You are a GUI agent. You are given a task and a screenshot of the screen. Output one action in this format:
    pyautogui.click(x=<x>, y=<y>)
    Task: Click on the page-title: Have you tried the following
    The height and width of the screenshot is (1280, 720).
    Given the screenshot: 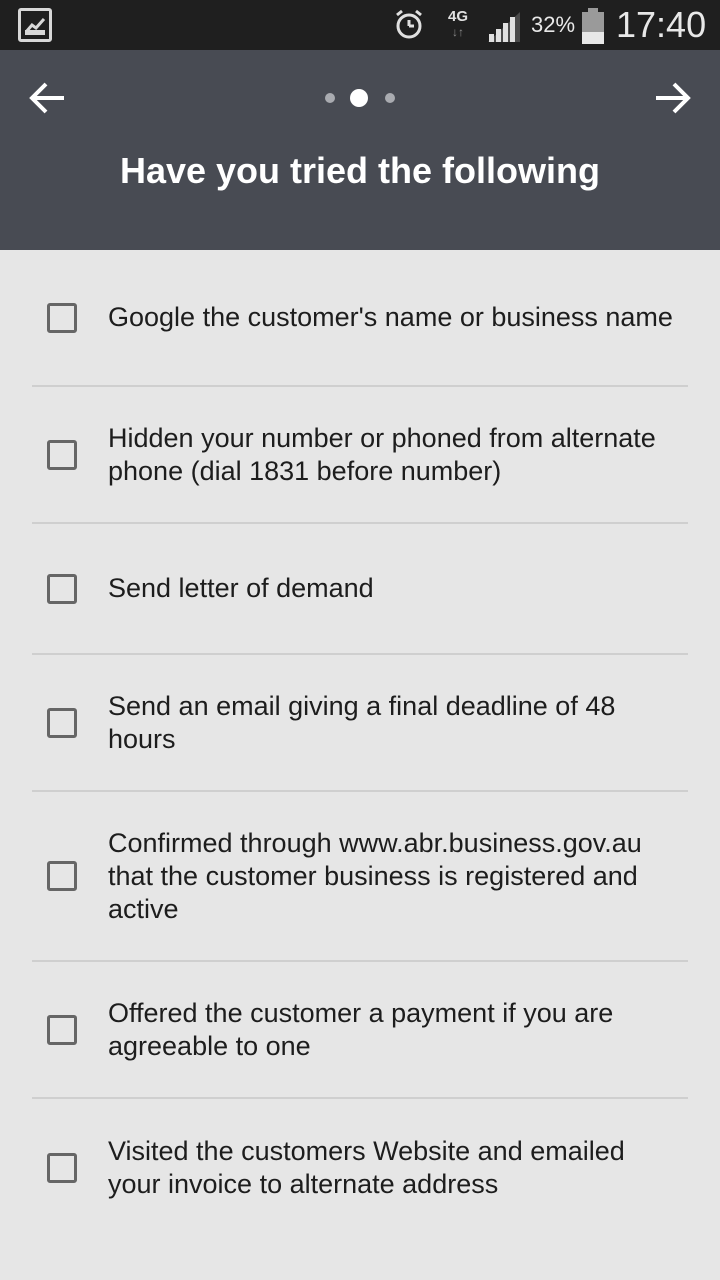 What is the action you would take?
    pyautogui.click(x=360, y=170)
    